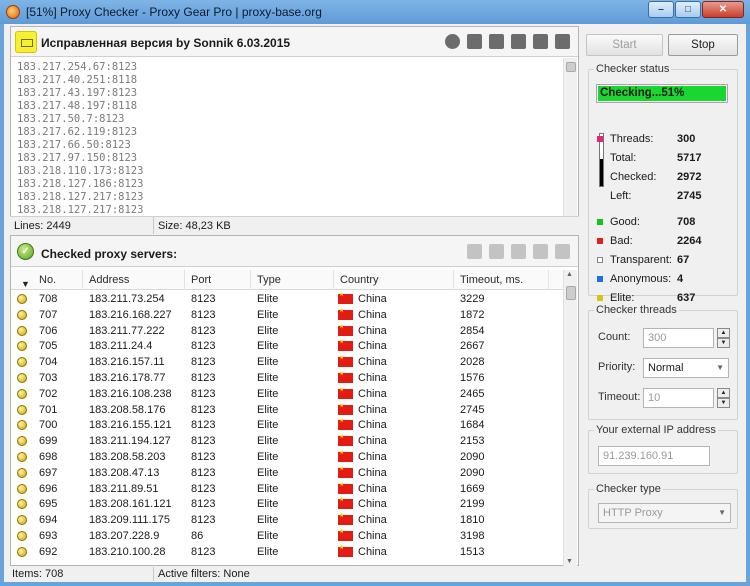 Image resolution: width=750 pixels, height=586 pixels. What do you see at coordinates (562, 41) in the screenshot?
I see `clear-icon` at bounding box center [562, 41].